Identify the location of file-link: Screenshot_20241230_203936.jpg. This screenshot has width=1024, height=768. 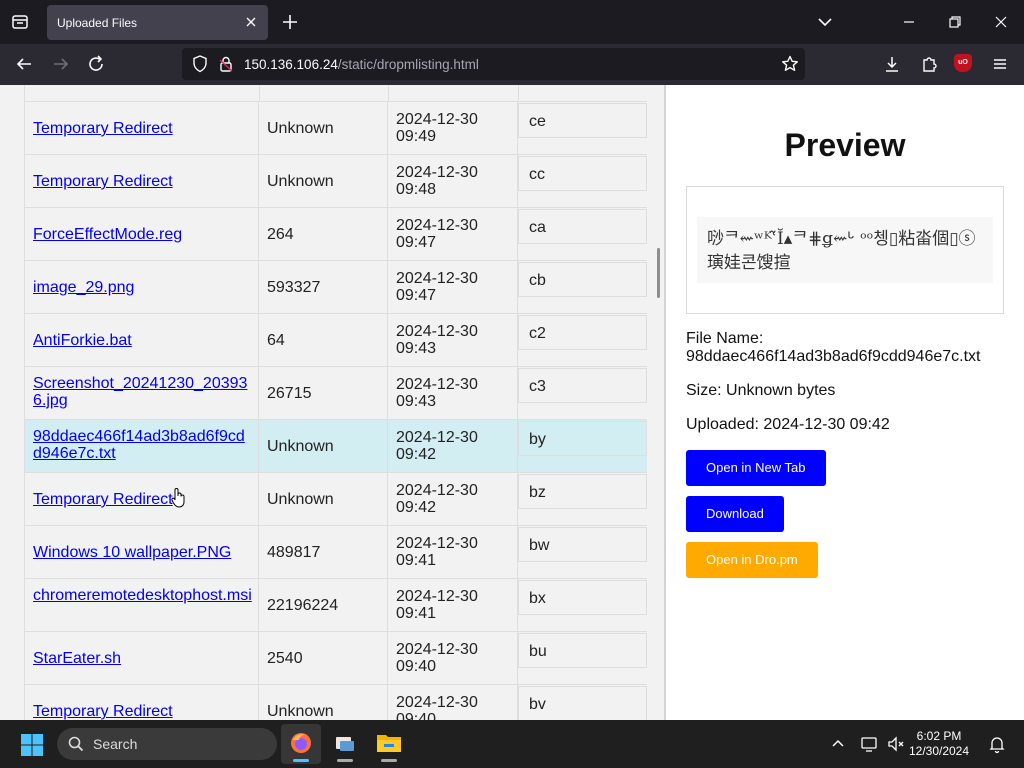
(143, 392).